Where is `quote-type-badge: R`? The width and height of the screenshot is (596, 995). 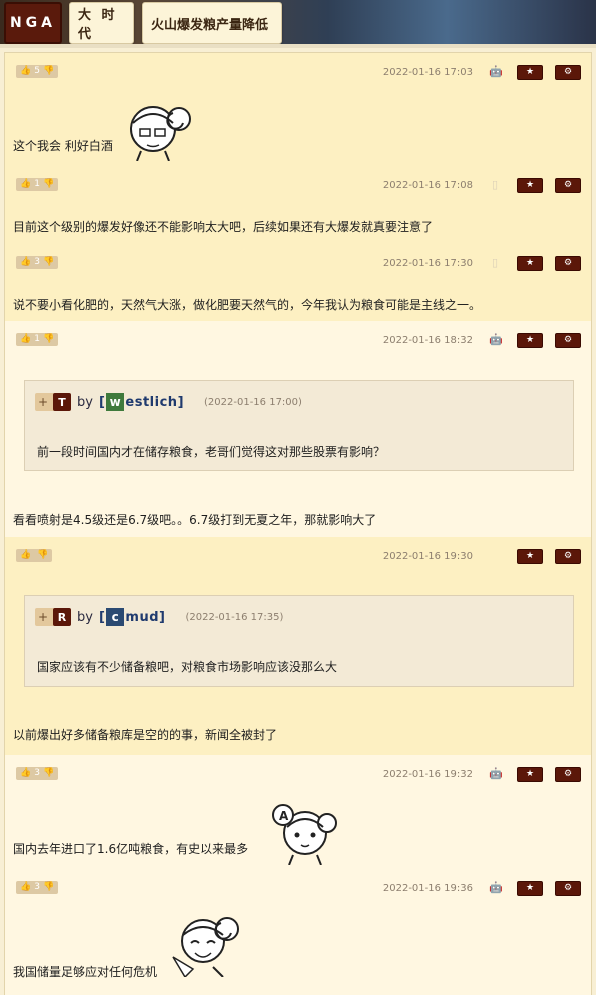 quote-type-badge: R is located at coordinates (62, 617).